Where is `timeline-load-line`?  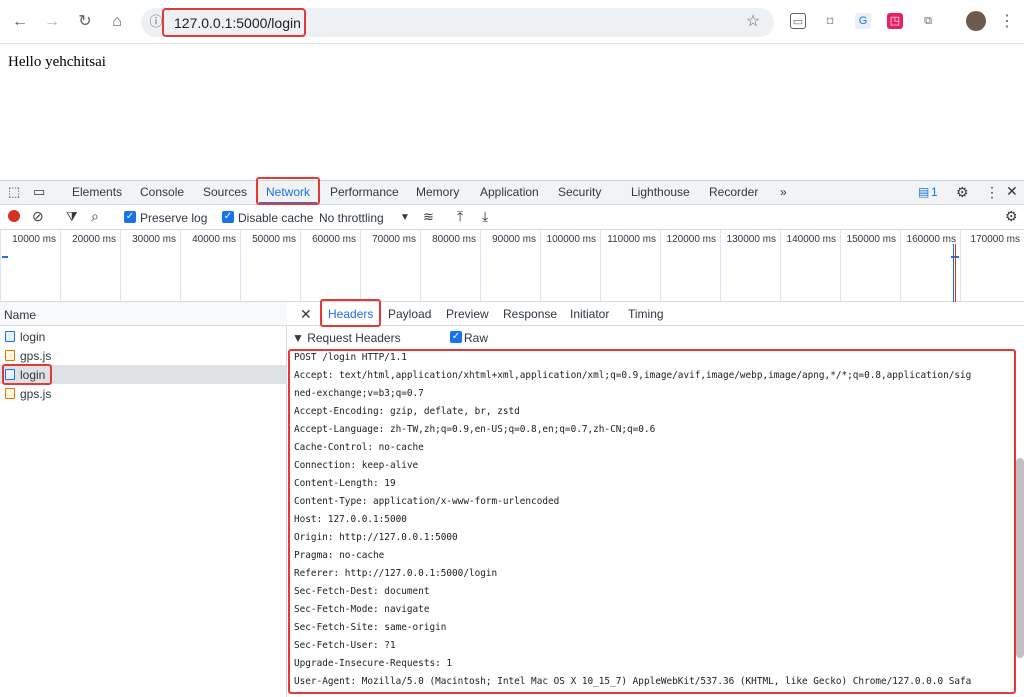 timeline-load-line is located at coordinates (955, 273).